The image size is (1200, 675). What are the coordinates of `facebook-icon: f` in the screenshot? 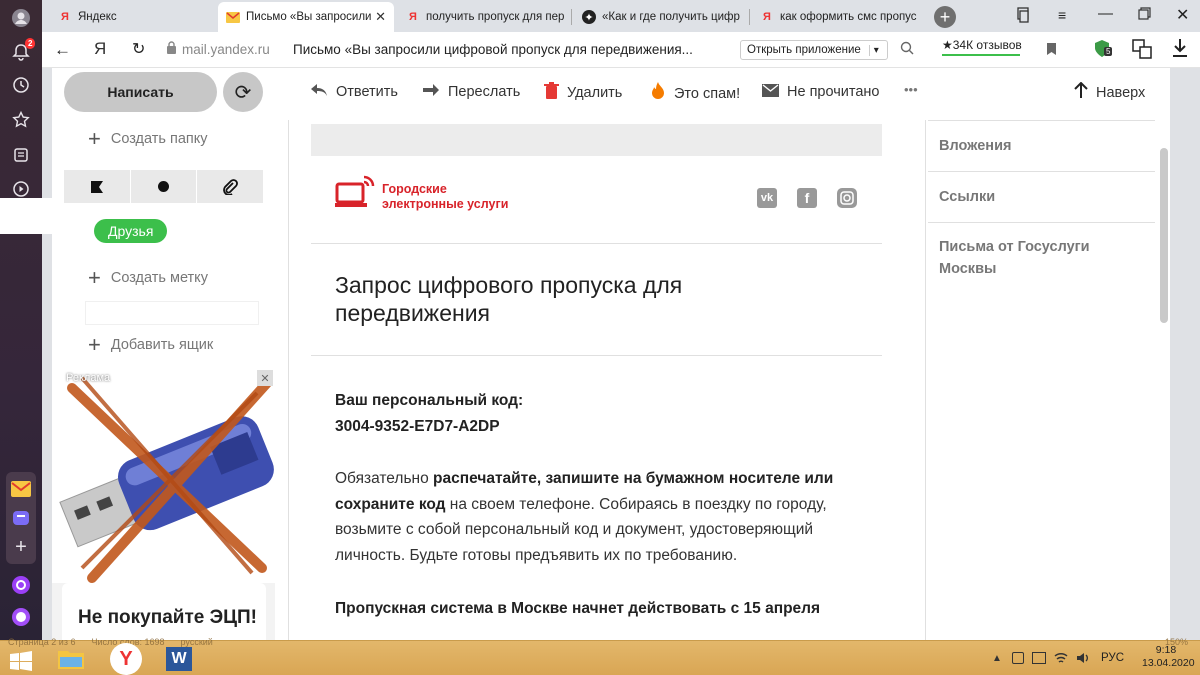 It's located at (807, 198).